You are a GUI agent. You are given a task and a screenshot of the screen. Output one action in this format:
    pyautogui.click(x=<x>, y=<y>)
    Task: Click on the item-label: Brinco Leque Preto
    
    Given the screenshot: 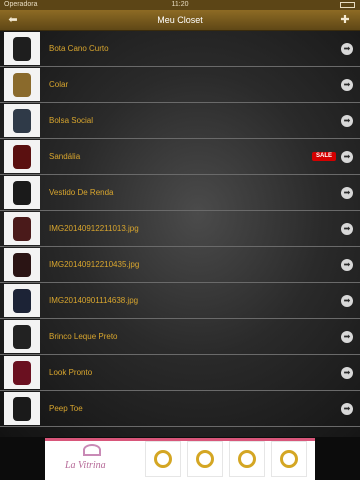 What is the action you would take?
    pyautogui.click(x=83, y=336)
    